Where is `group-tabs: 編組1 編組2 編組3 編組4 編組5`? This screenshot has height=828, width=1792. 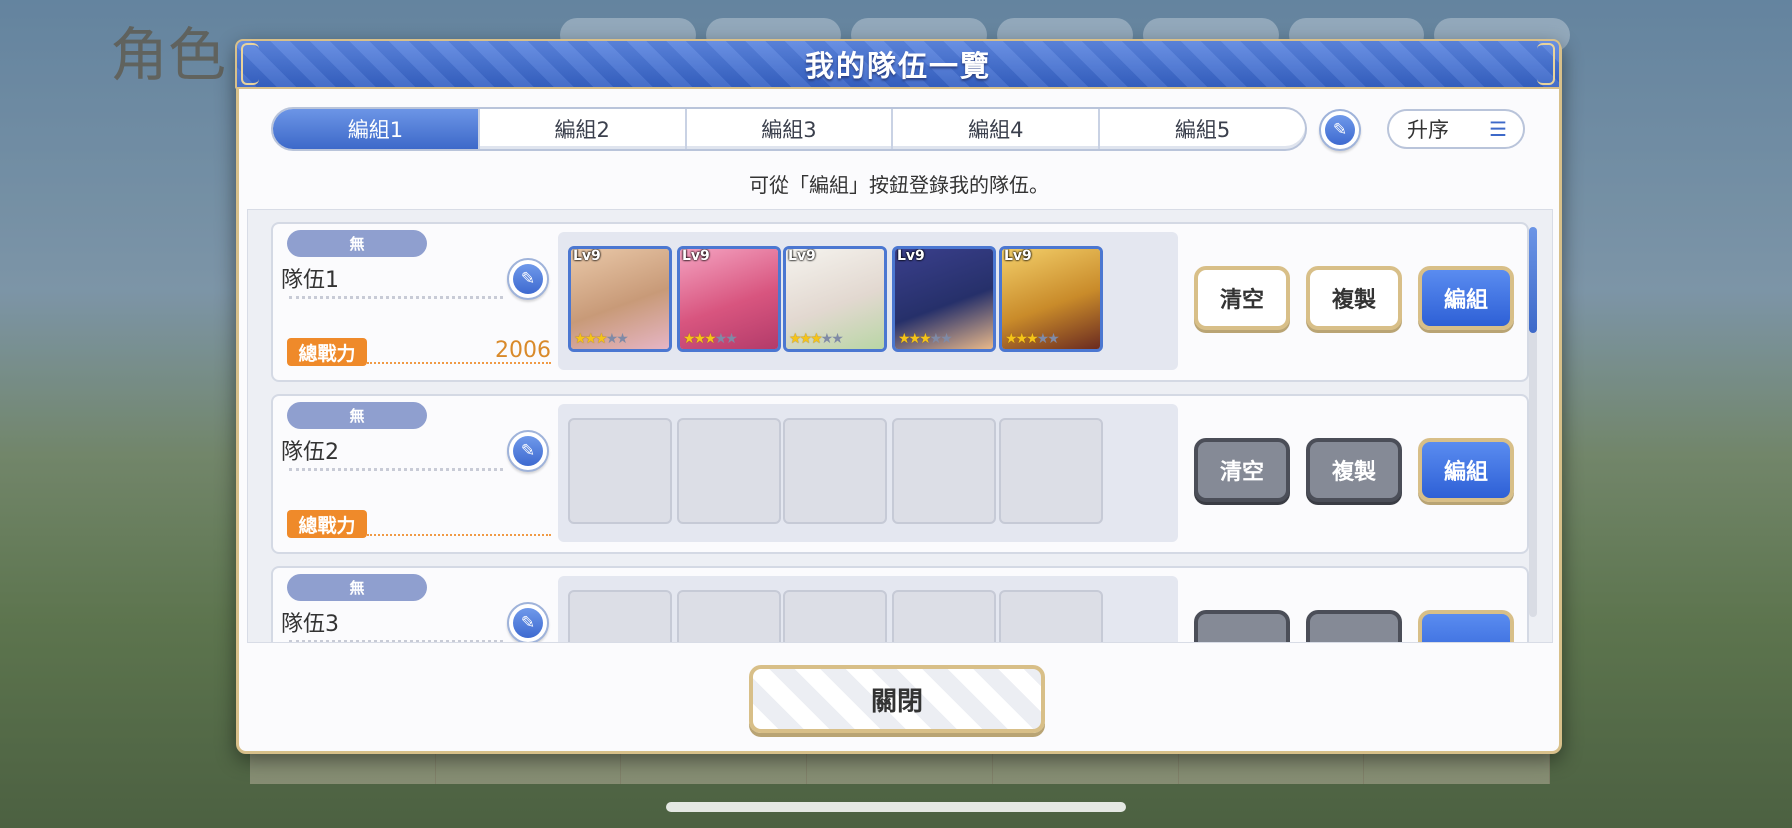 group-tabs: 編組1 編組2 編組3 編組4 編組5 is located at coordinates (789, 129).